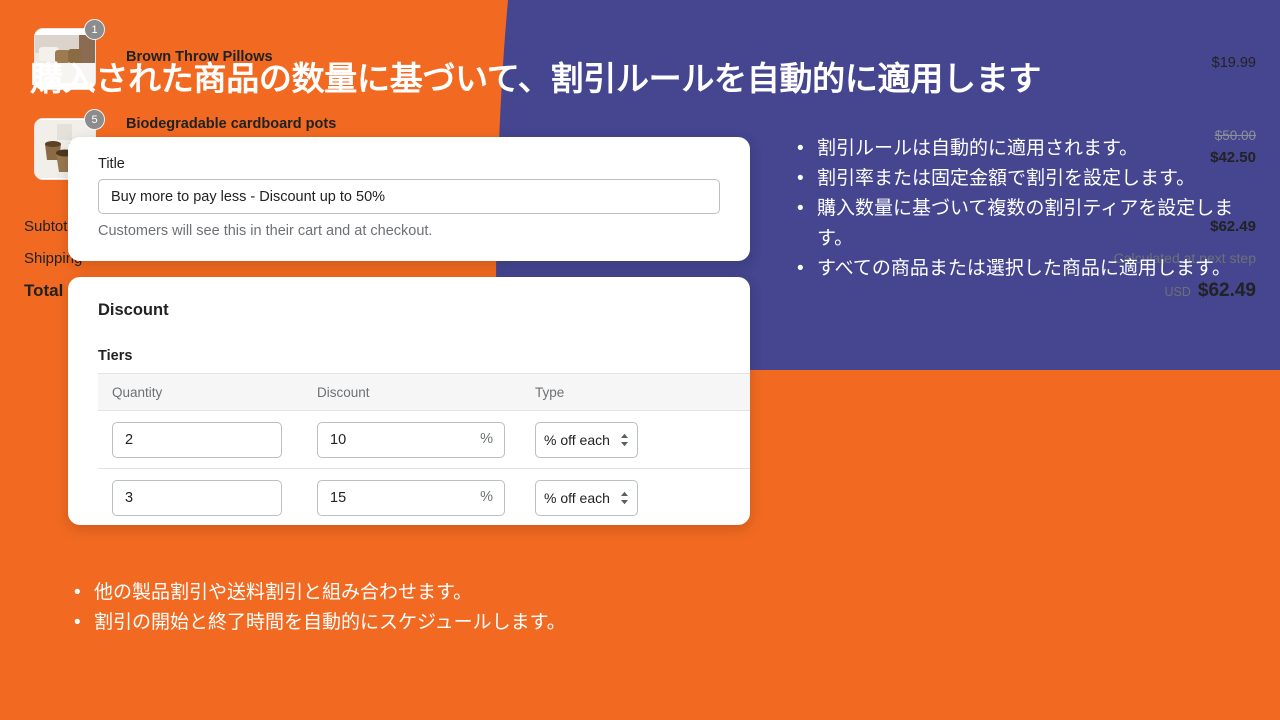  What do you see at coordinates (231, 124) in the screenshot?
I see `cart-item-2-name: Biodegradable cardboard pots` at bounding box center [231, 124].